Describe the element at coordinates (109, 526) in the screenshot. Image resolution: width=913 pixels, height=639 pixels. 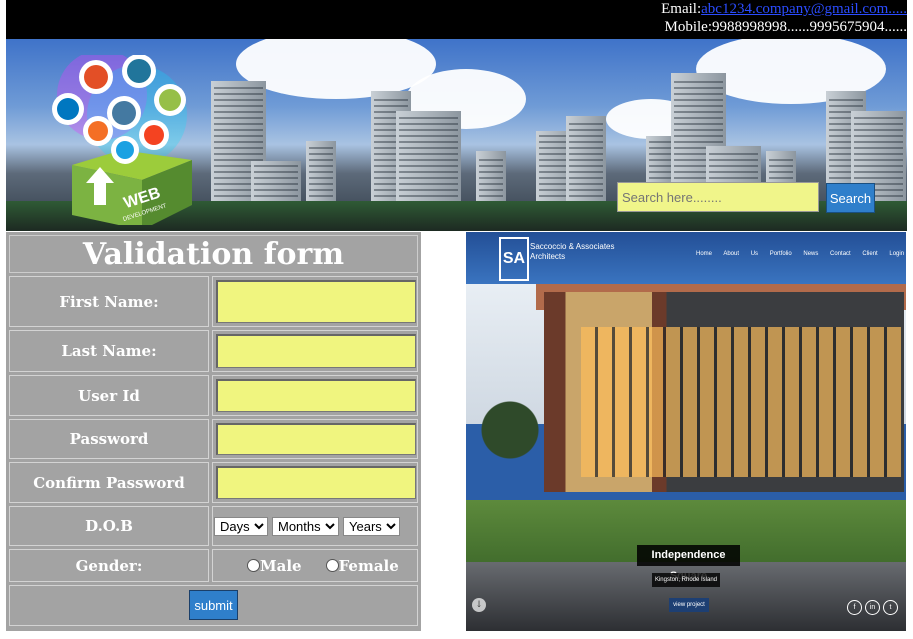
I see `dob-label: D.O.B` at that location.